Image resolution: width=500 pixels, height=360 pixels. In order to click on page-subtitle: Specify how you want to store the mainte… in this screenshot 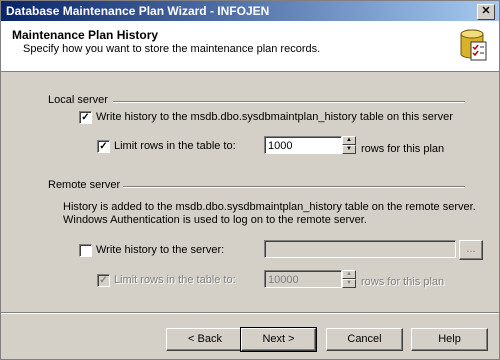, I will do `click(172, 49)`.